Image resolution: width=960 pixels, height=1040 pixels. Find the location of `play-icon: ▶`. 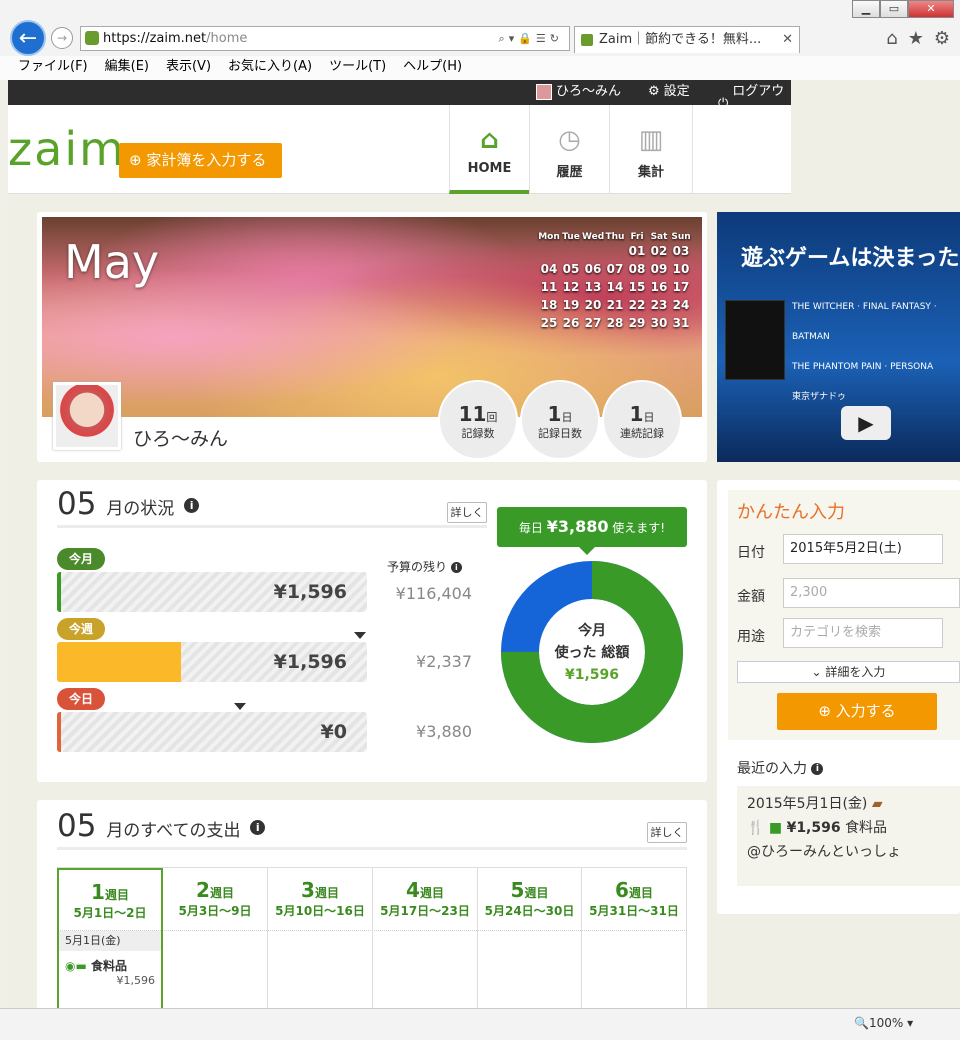

play-icon: ▶ is located at coordinates (866, 423).